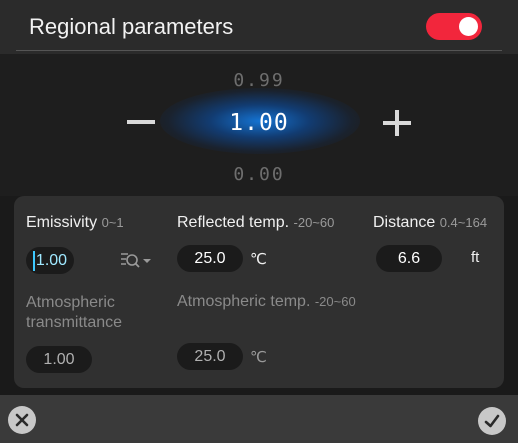 The height and width of the screenshot is (443, 518). I want to click on emissivity-label-text: Emissivity, so click(62, 222).